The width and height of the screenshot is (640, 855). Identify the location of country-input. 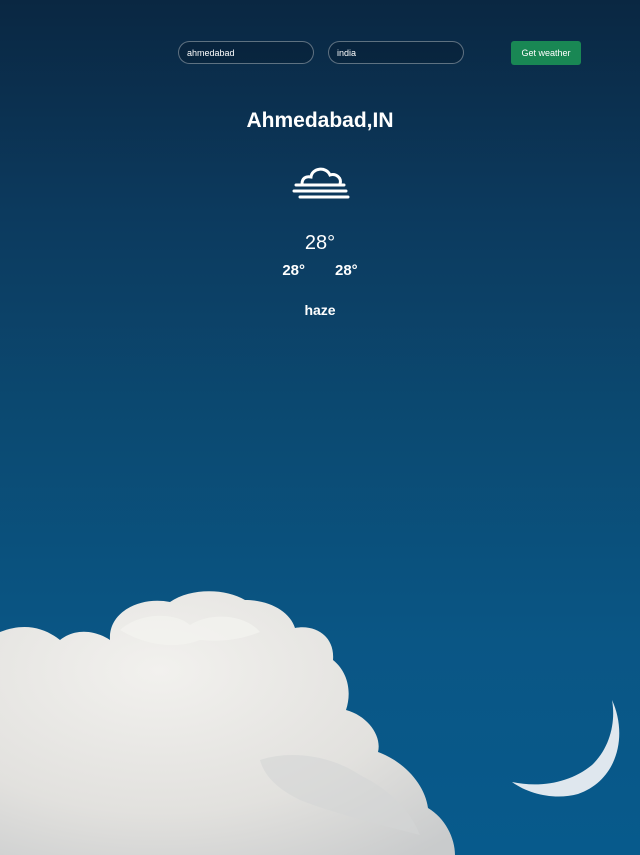
(396, 52).